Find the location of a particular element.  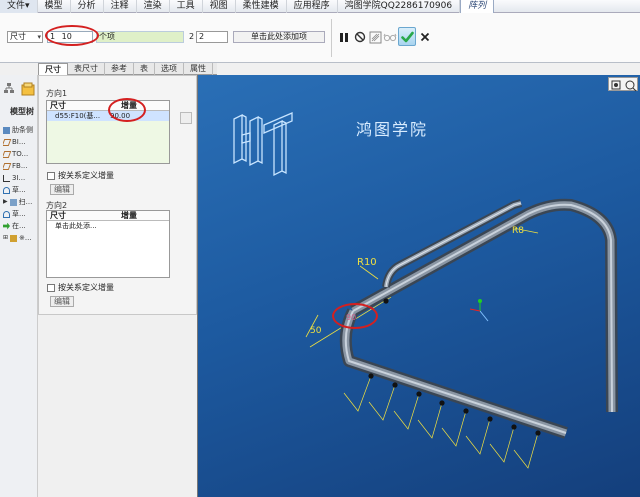

add-item-button: 单击此处添加项 is located at coordinates (279, 37).